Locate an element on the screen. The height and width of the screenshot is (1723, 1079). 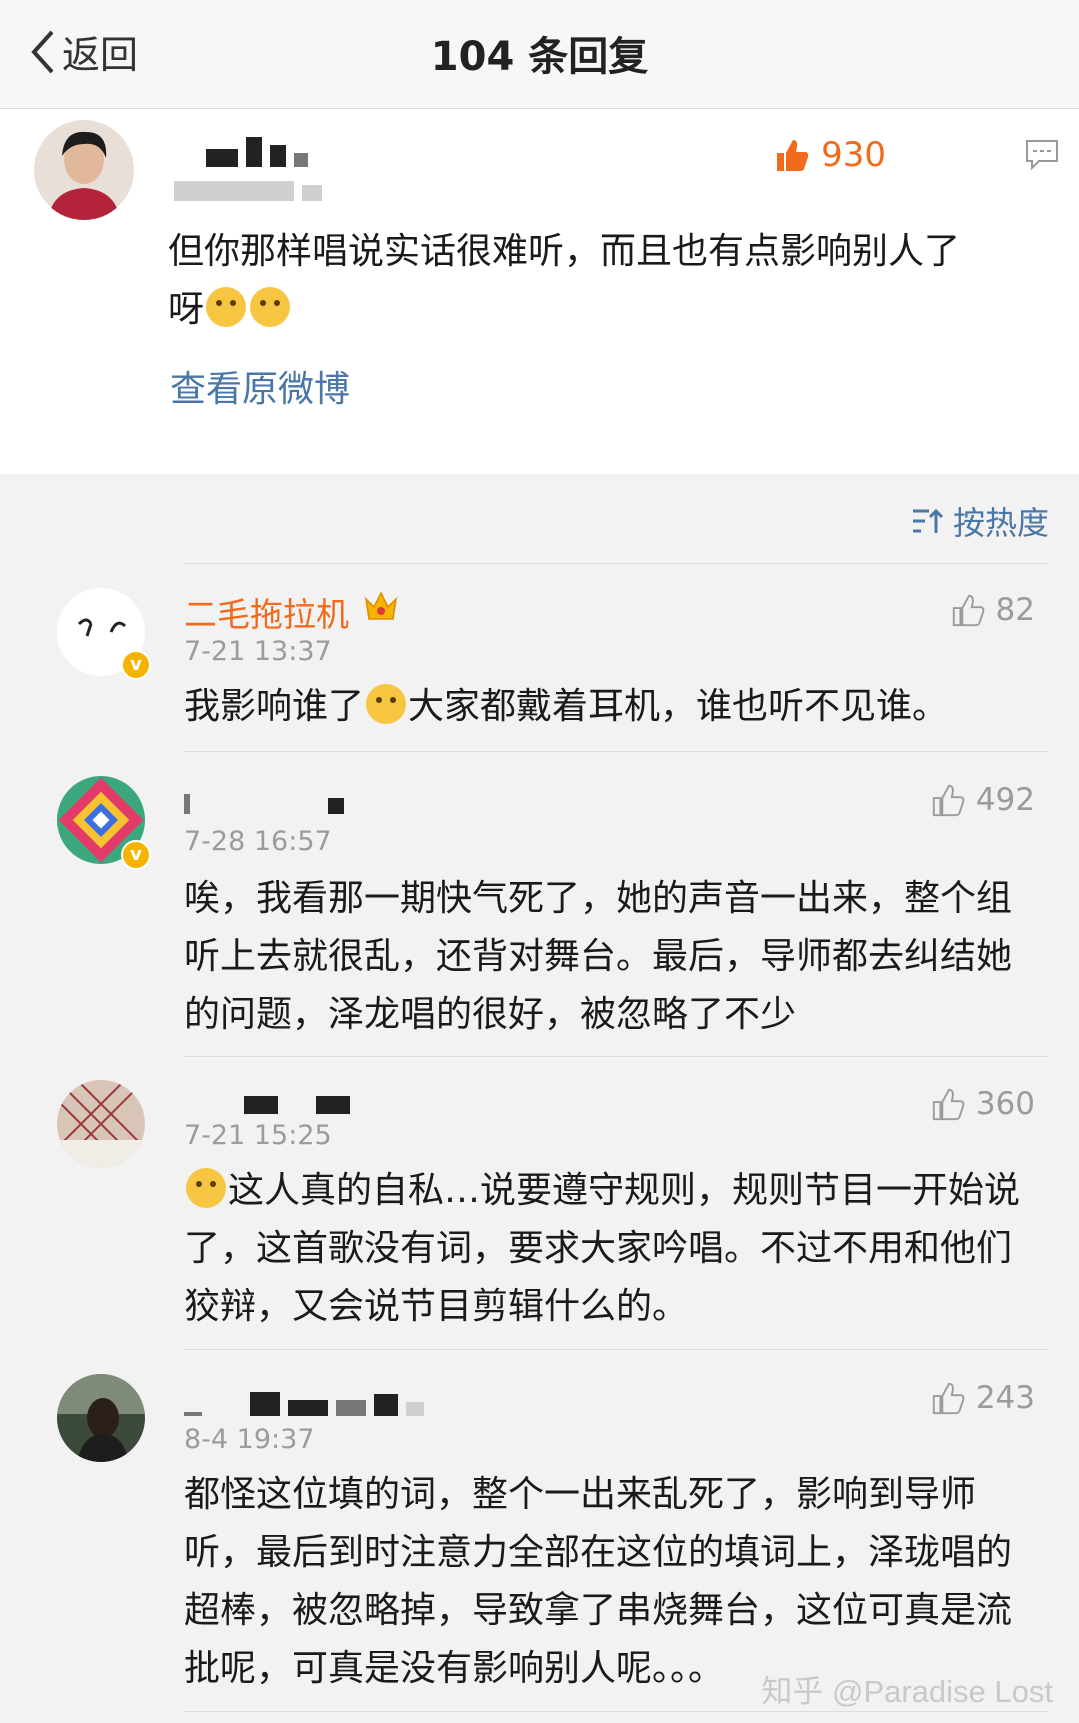
timestamp: 7-28 16:57 is located at coordinates (258, 841).